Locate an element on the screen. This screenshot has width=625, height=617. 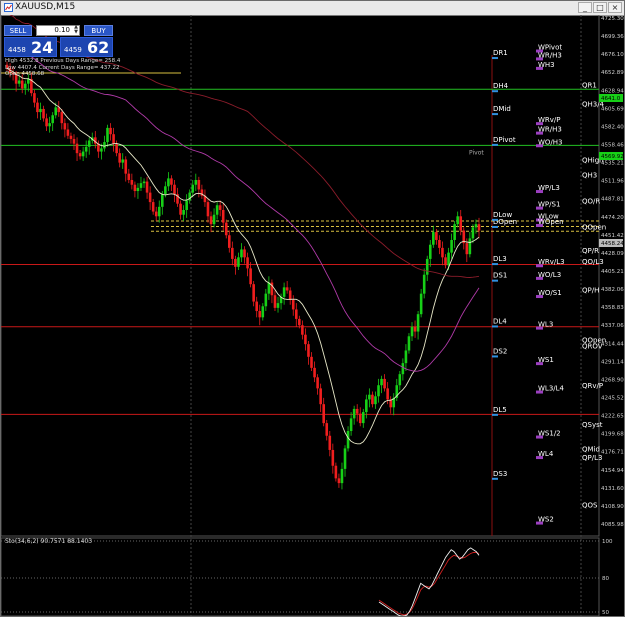
quarter-level-label: QP/H is located at coordinates (590, 291).